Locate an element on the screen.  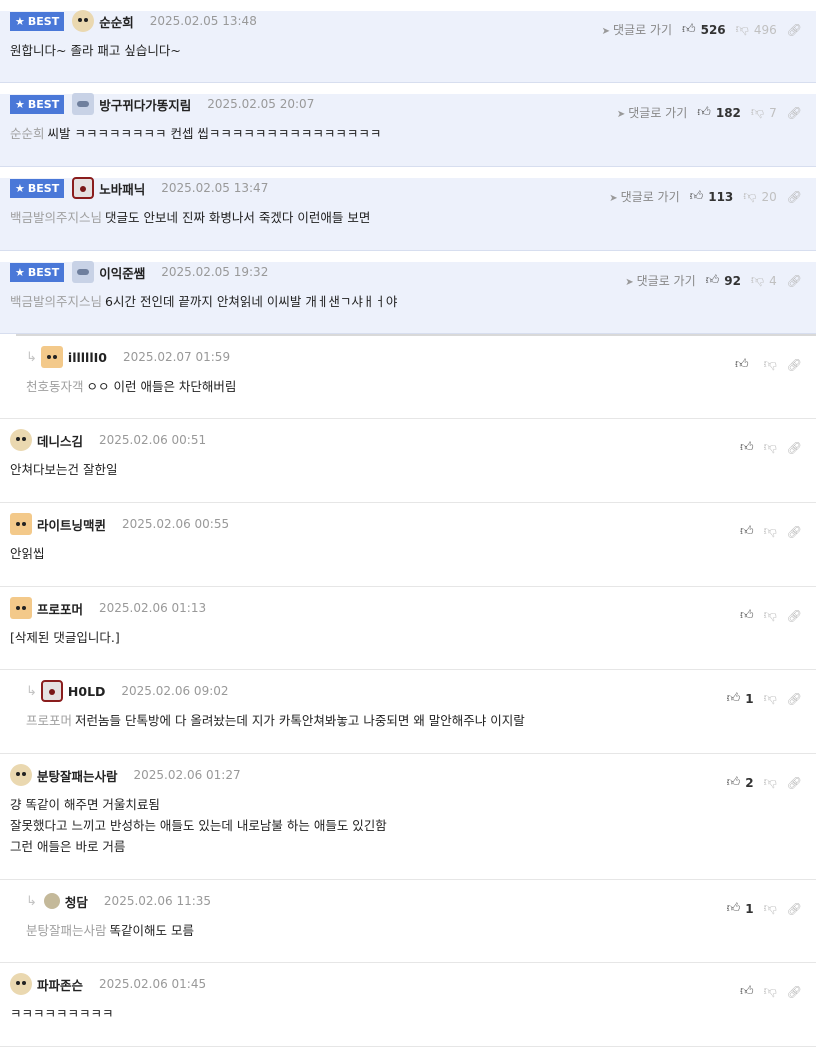
comment-author: illlllI0 is located at coordinates (87, 357).